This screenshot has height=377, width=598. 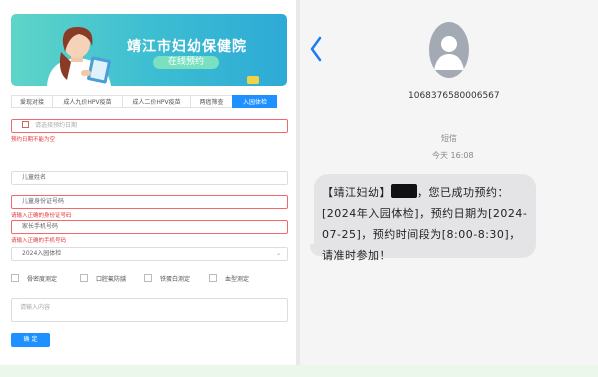 What do you see at coordinates (39, 241) in the screenshot?
I see `phone-error: 请输入正确的手机号码` at bounding box center [39, 241].